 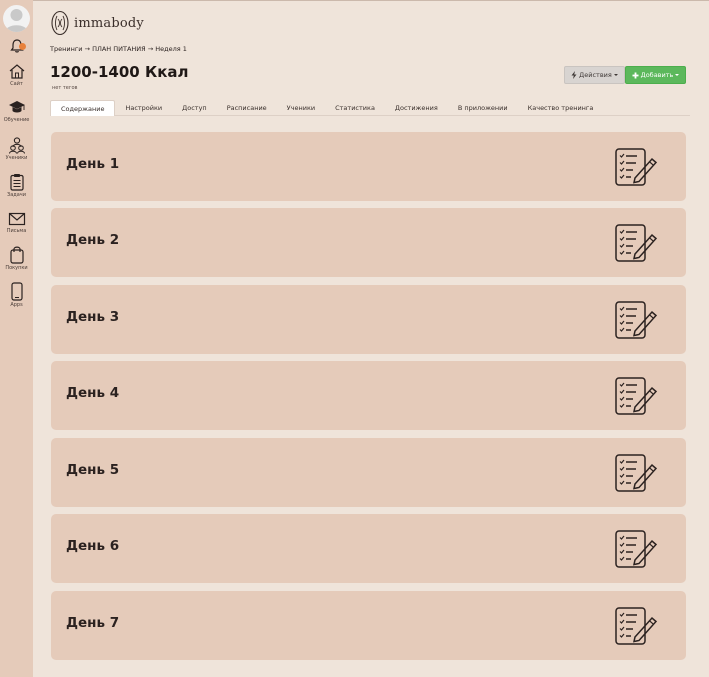 I want to click on home-icon, so click(x=16, y=71).